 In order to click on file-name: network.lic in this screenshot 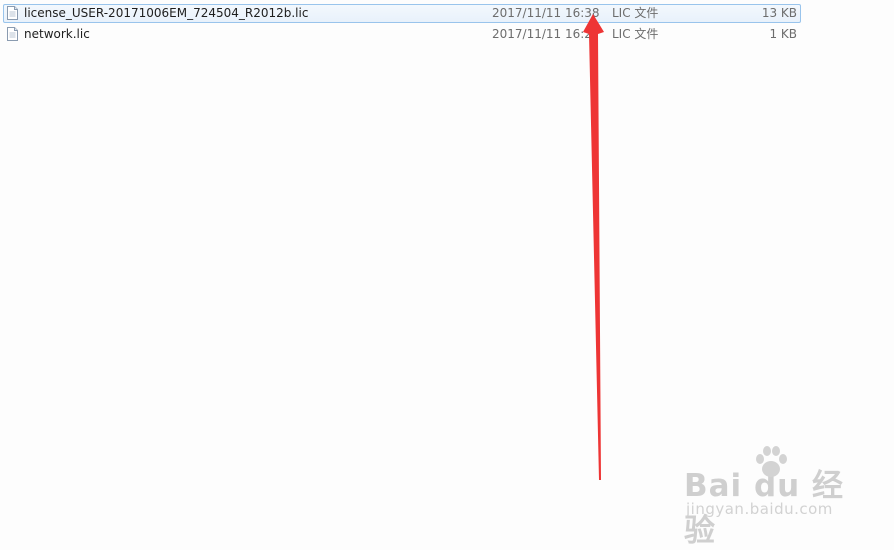, I will do `click(57, 34)`.